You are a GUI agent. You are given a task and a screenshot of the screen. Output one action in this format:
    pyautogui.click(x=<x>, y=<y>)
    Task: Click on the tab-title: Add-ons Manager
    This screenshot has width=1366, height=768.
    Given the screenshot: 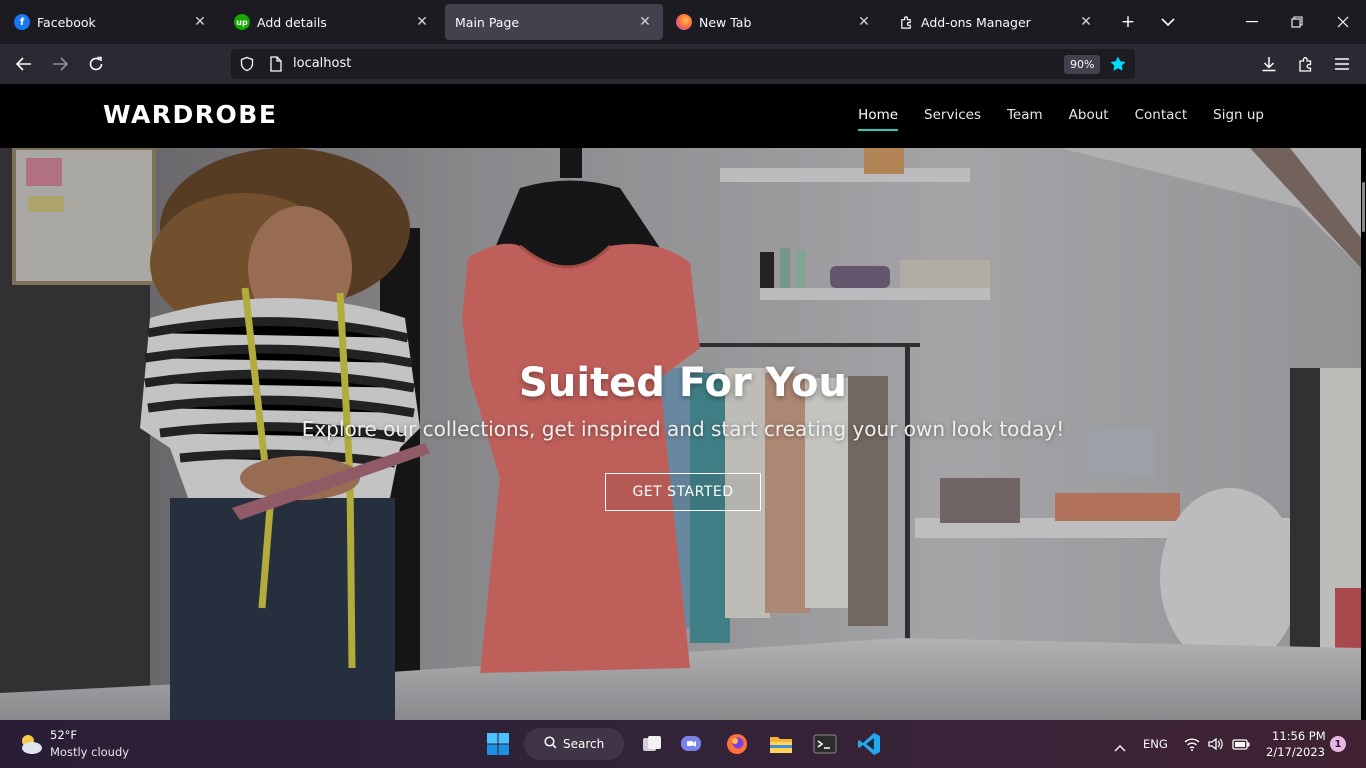 What is the action you would take?
    pyautogui.click(x=976, y=22)
    